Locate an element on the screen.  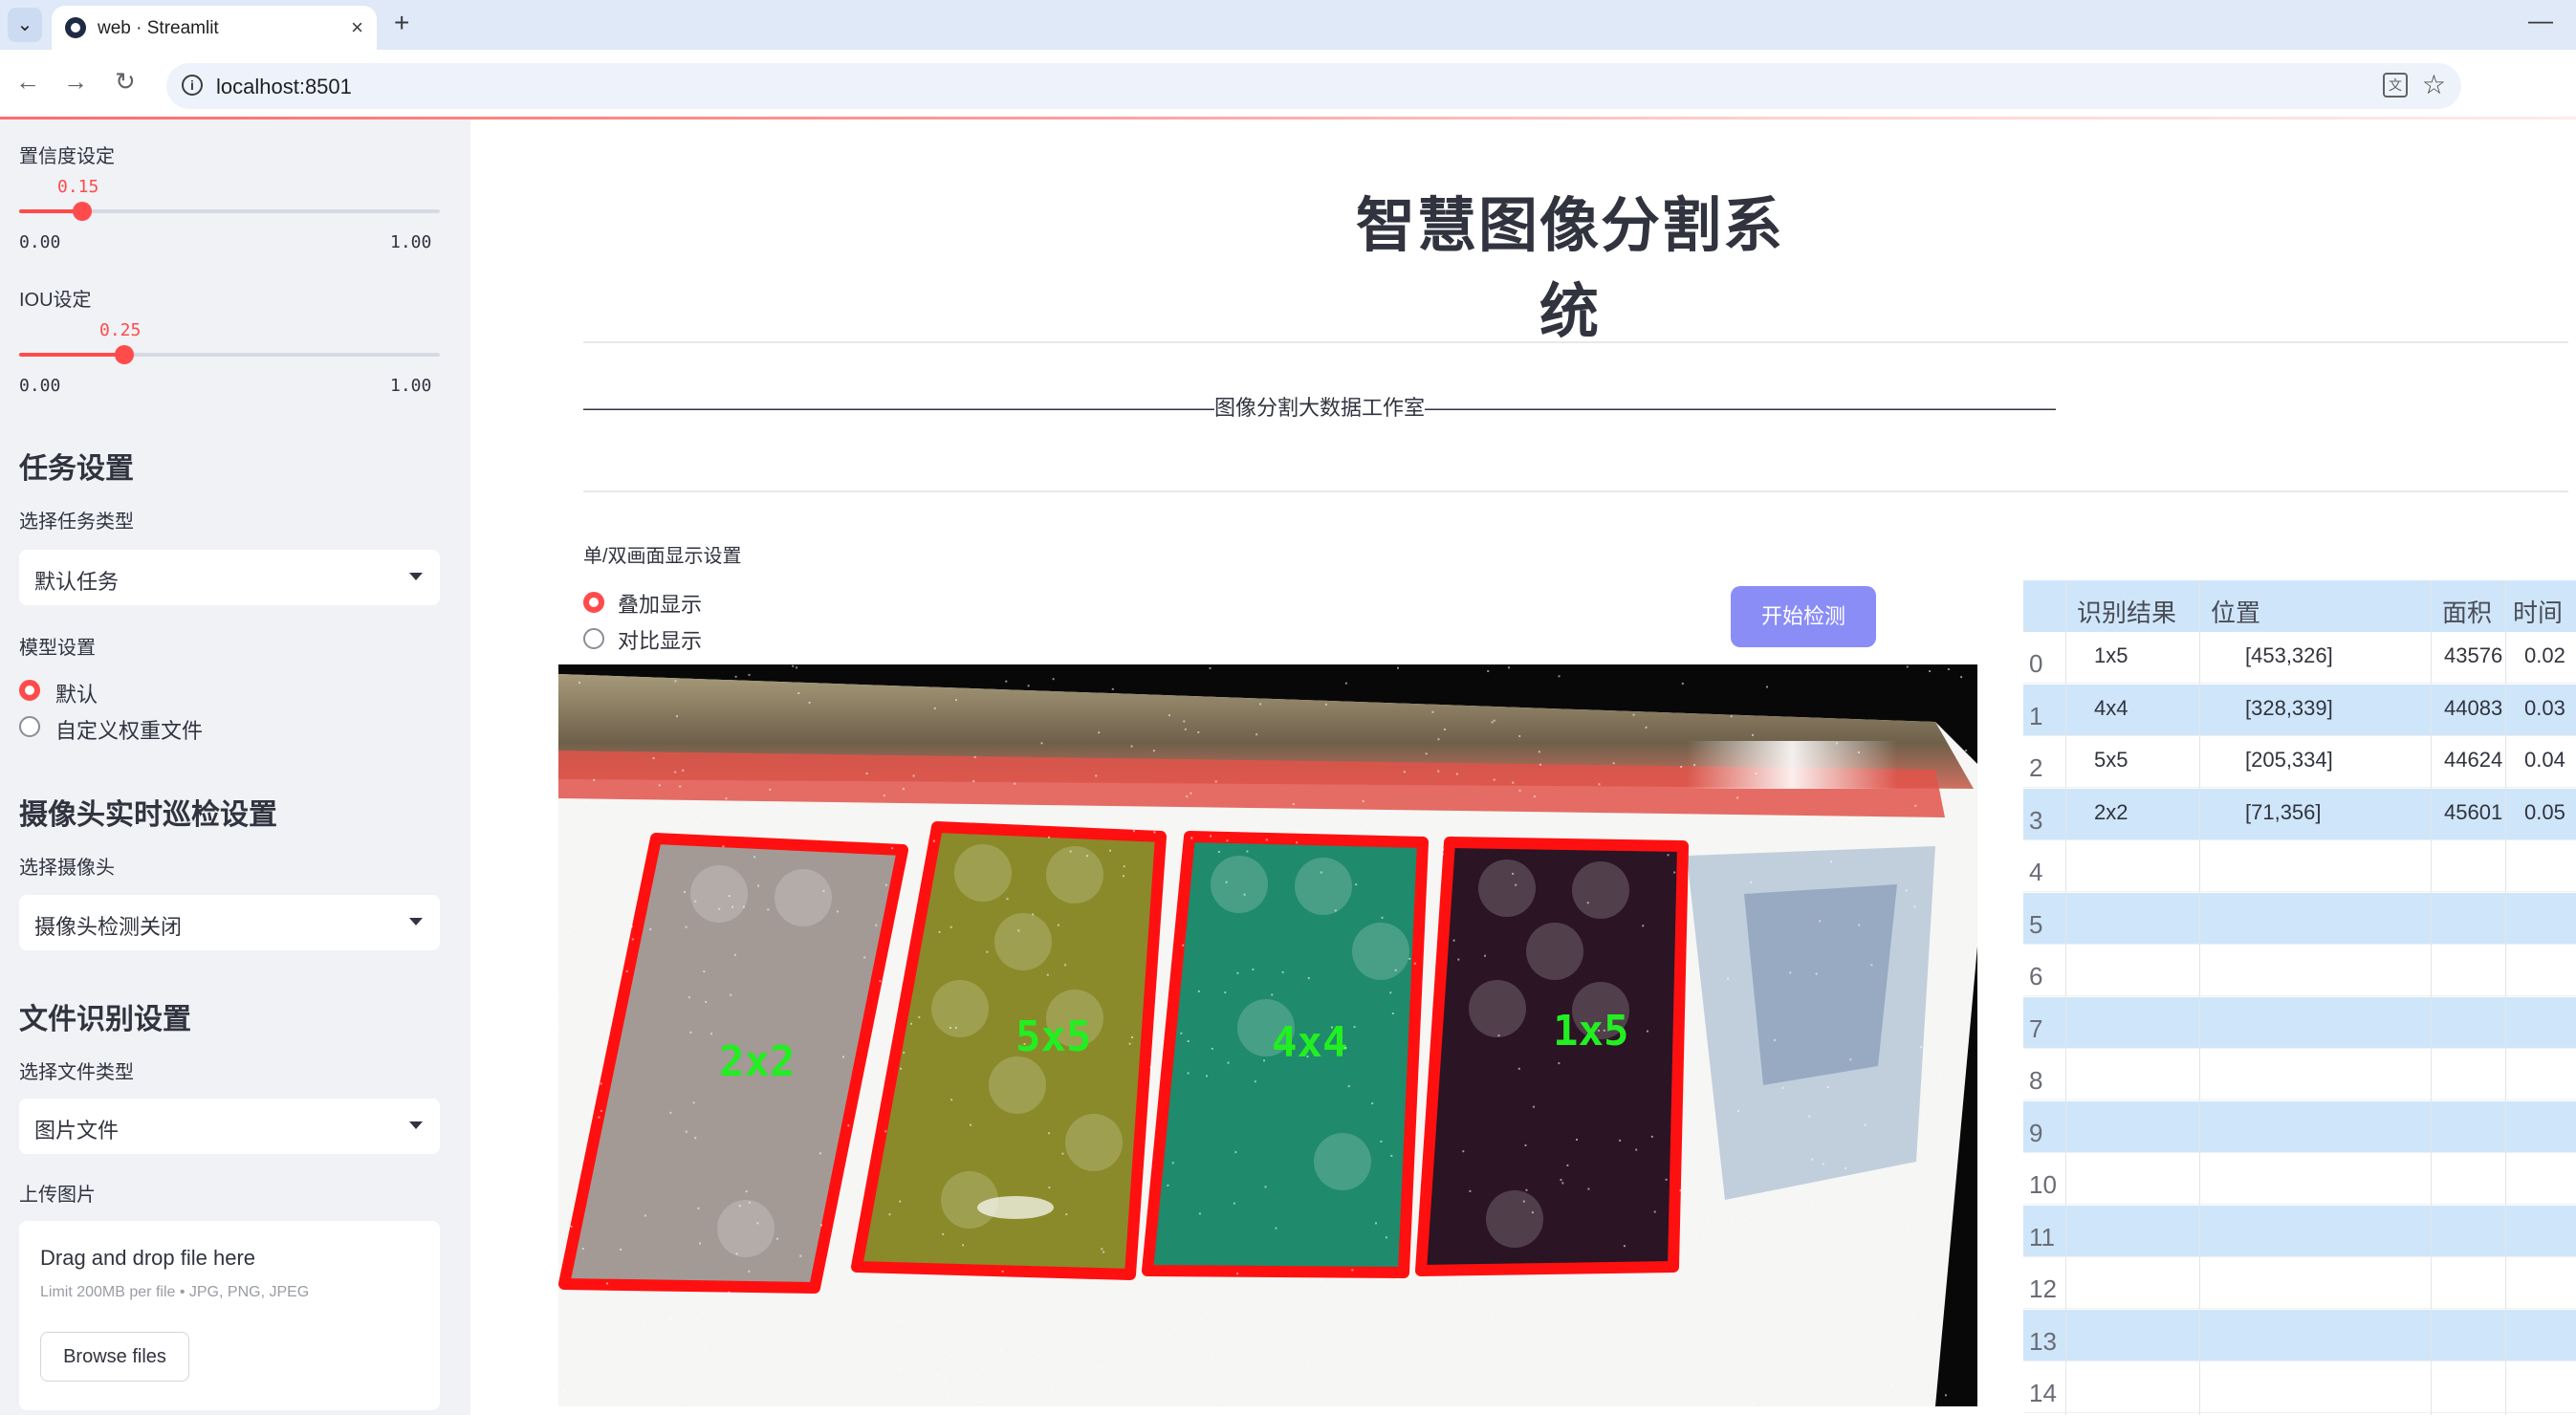
task-type-select: 默认任务 is located at coordinates (229, 577).